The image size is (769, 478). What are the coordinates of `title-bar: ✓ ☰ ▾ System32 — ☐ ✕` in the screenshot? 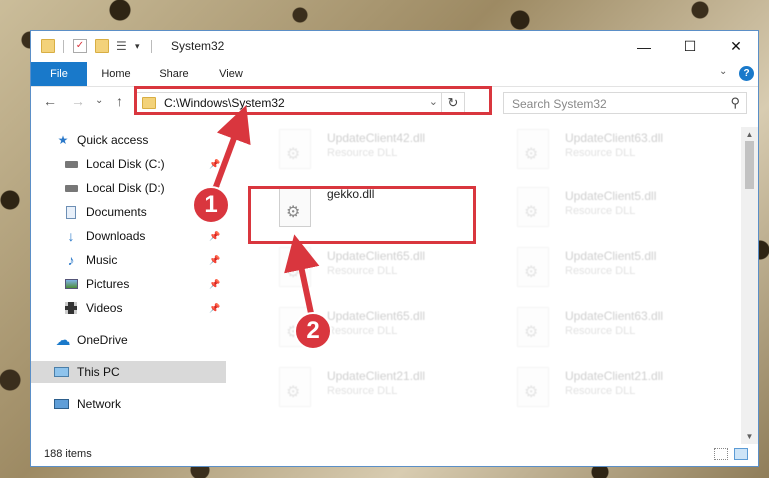 It's located at (394, 46).